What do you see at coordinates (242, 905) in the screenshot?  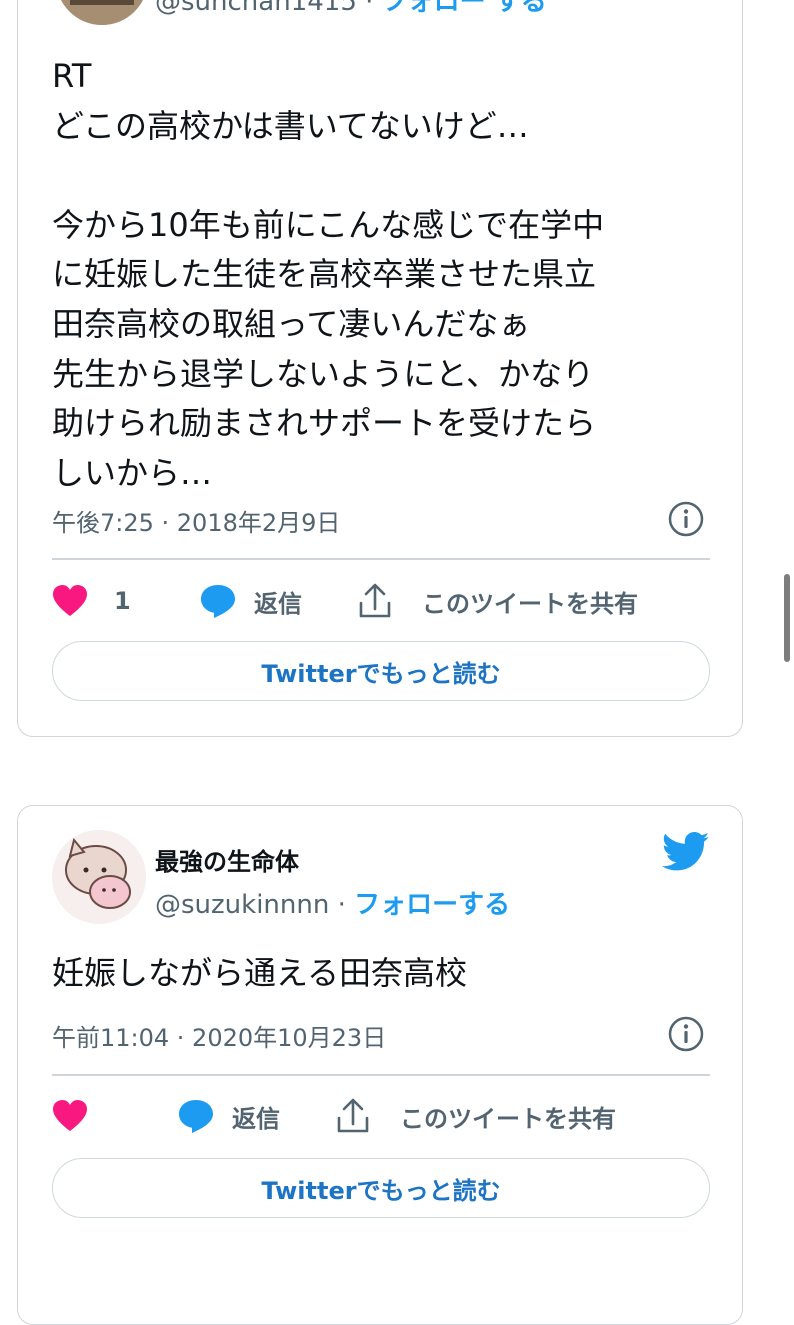 I see `author-handle: @suzukinnnn` at bounding box center [242, 905].